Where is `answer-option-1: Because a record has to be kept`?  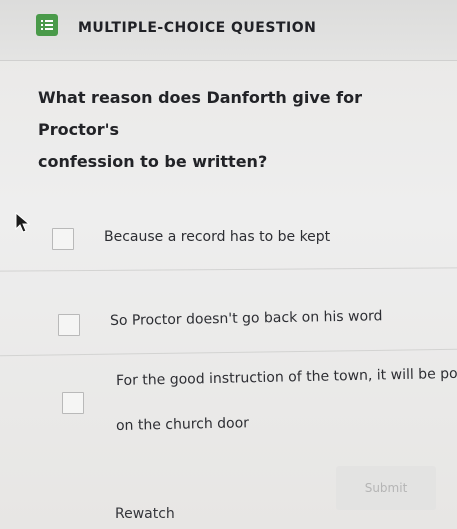
answer-option-1: Because a record has to be kept is located at coordinates (228, 245).